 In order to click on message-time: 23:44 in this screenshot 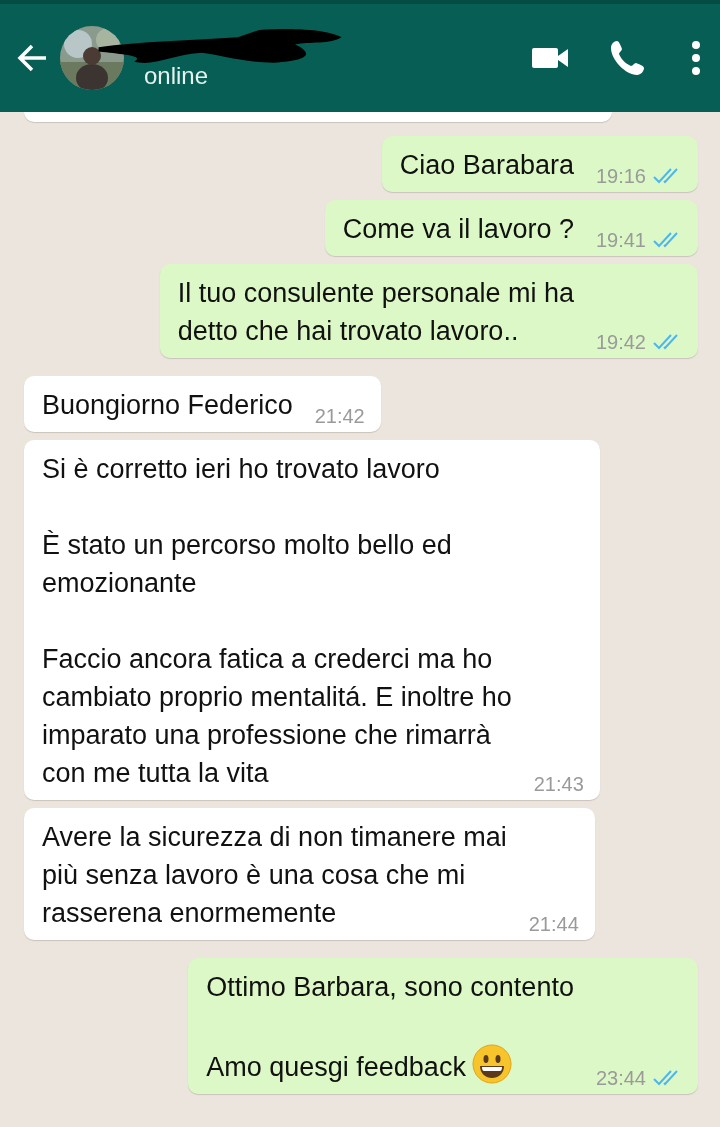, I will do `click(620, 1078)`.